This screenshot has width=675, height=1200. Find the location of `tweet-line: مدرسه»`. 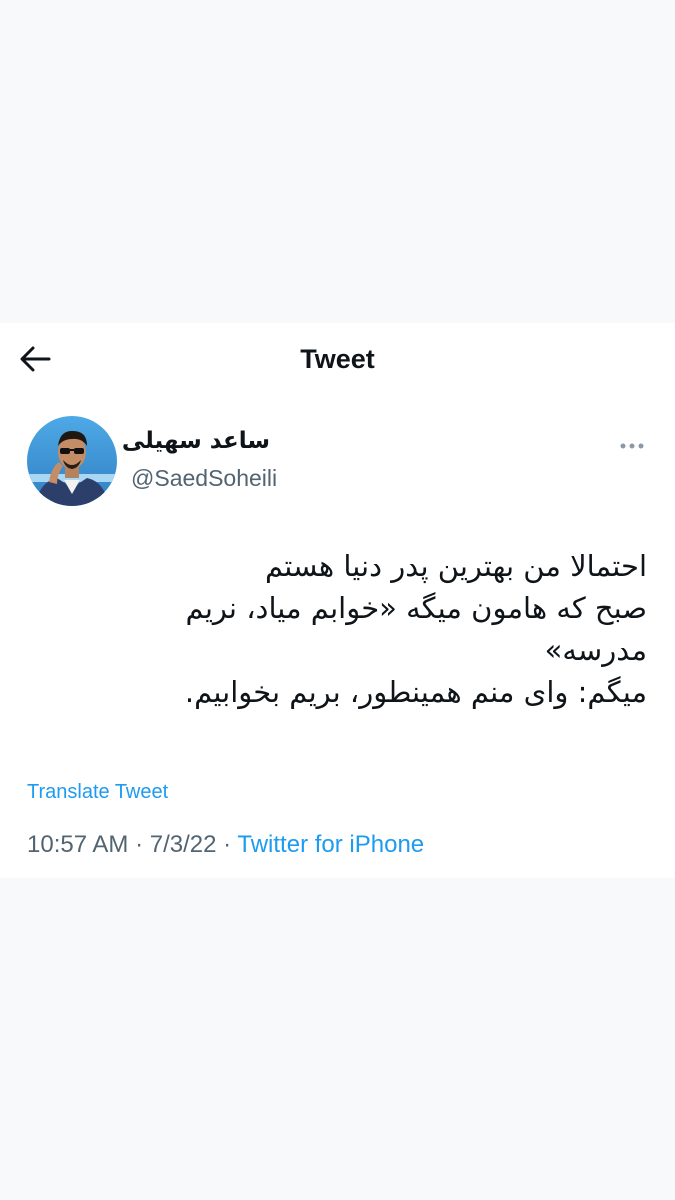

tweet-line: مدرسه» is located at coordinates (595, 650).